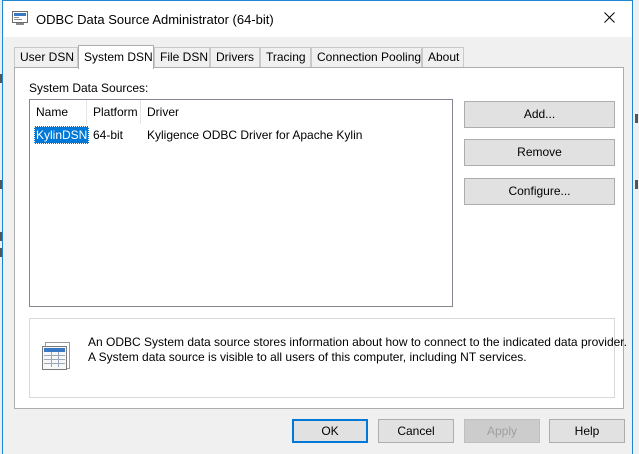  I want to click on odbc-admin-icon, so click(20, 18).